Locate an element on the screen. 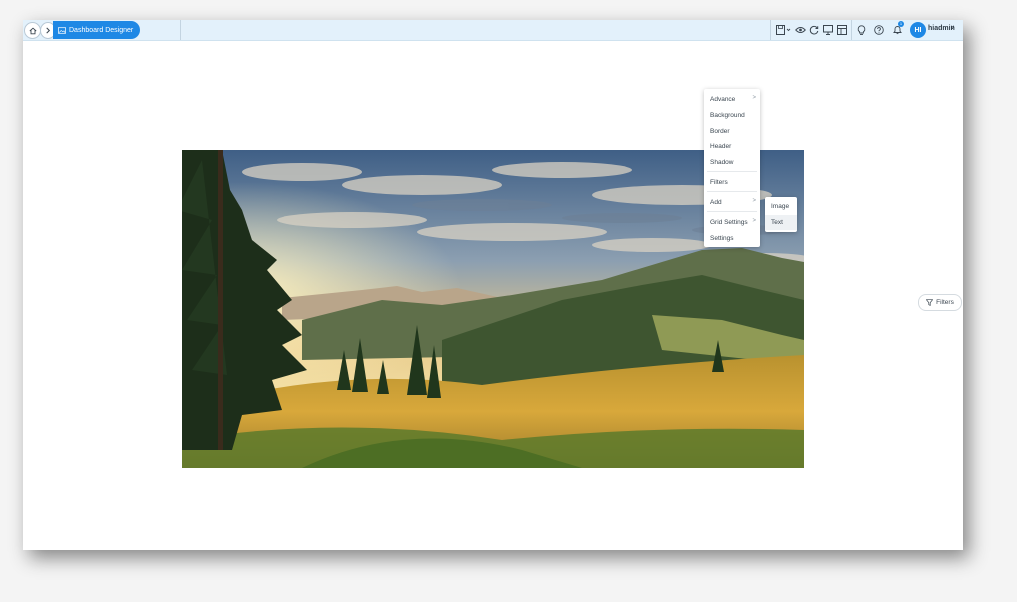 This screenshot has height=602, width=1017. refresh-icon is located at coordinates (814, 30).